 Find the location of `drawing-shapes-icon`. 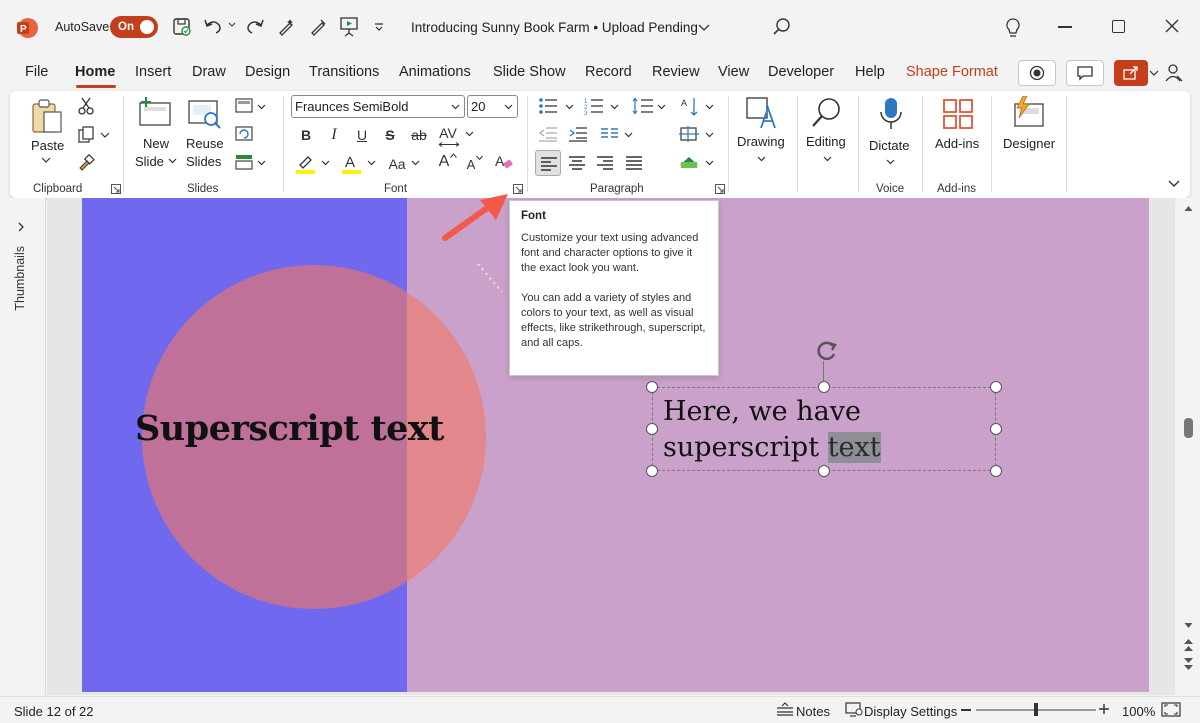

drawing-shapes-icon is located at coordinates (762, 113).